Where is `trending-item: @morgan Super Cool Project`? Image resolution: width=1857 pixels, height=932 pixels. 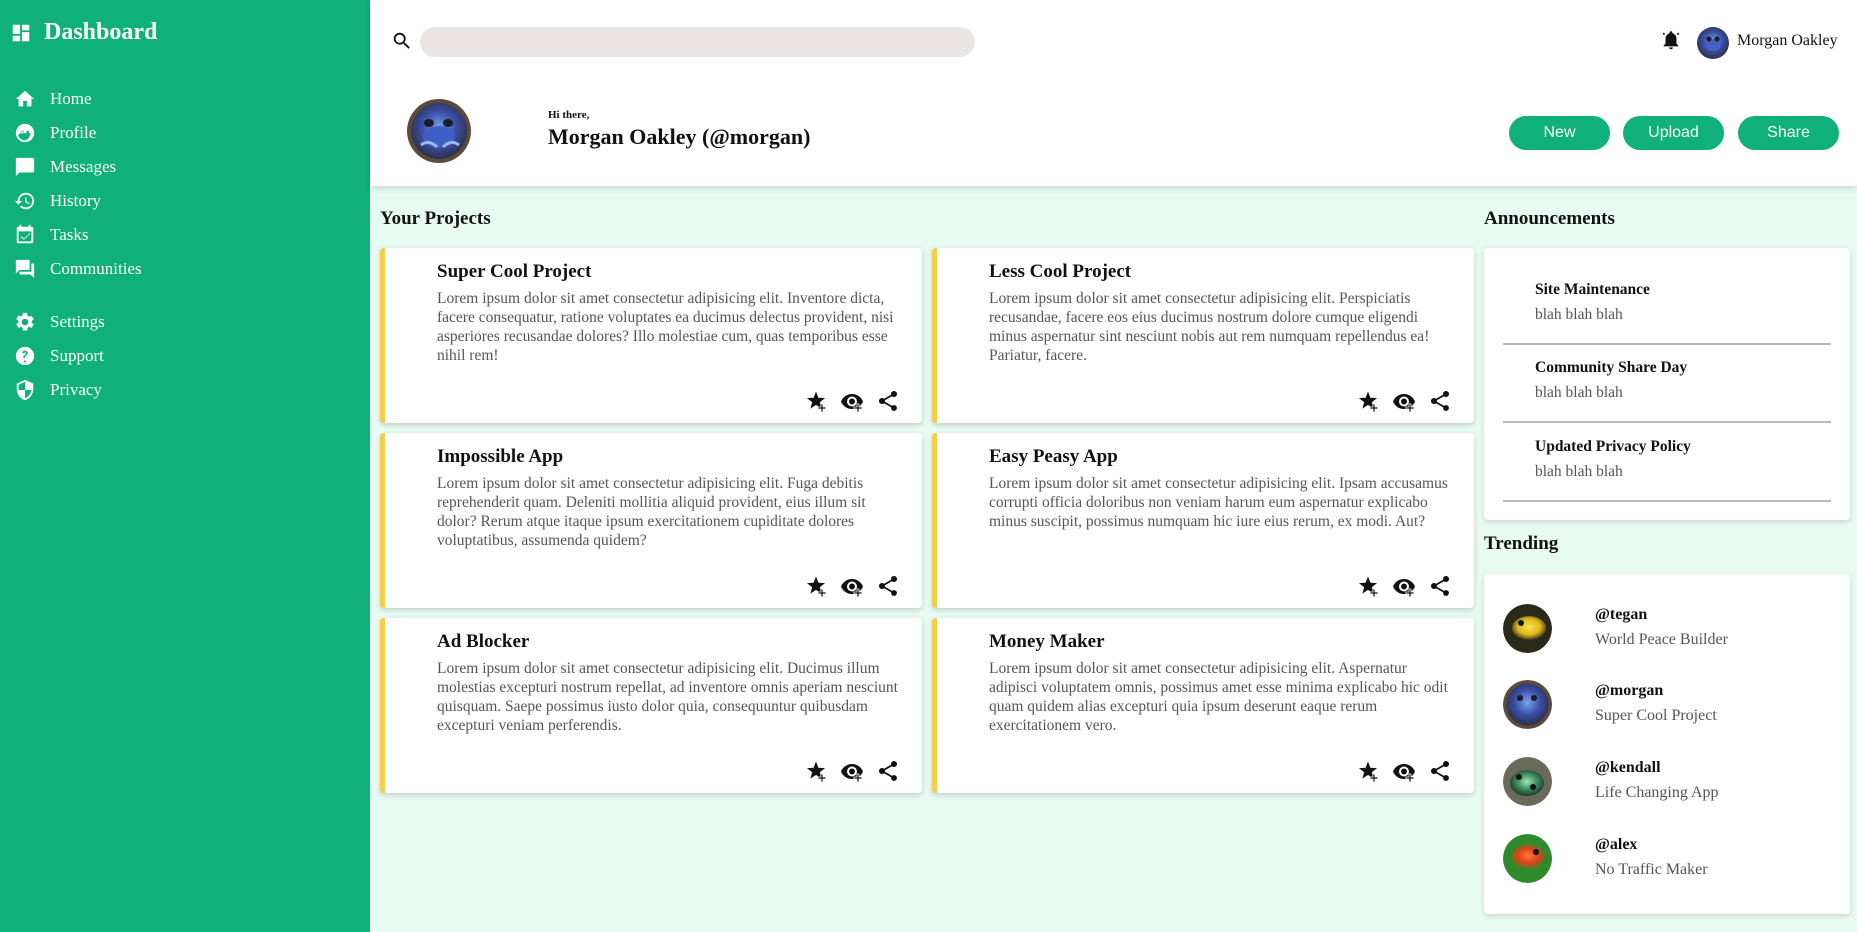 trending-item: @morgan Super Cool Project is located at coordinates (1668, 718).